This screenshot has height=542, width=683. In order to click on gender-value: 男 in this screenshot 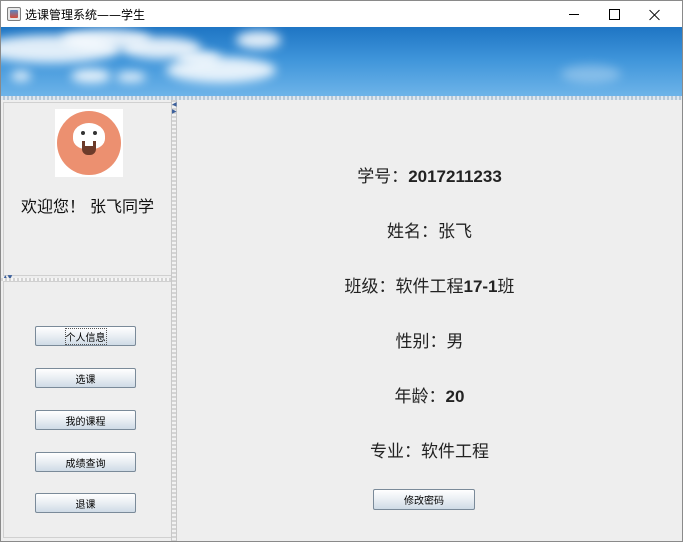, I will do `click(455, 342)`.